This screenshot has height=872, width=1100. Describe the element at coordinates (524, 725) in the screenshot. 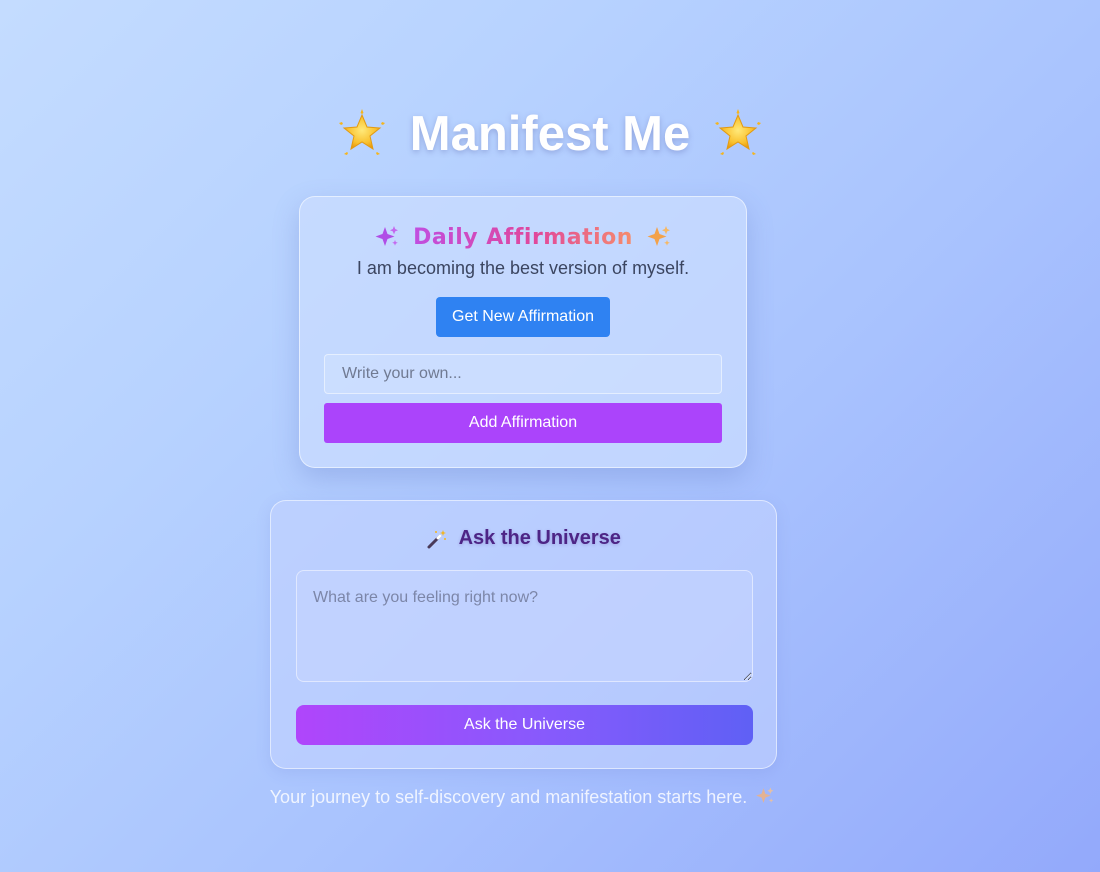

I see `ask-universe-button: Ask the Universe` at that location.